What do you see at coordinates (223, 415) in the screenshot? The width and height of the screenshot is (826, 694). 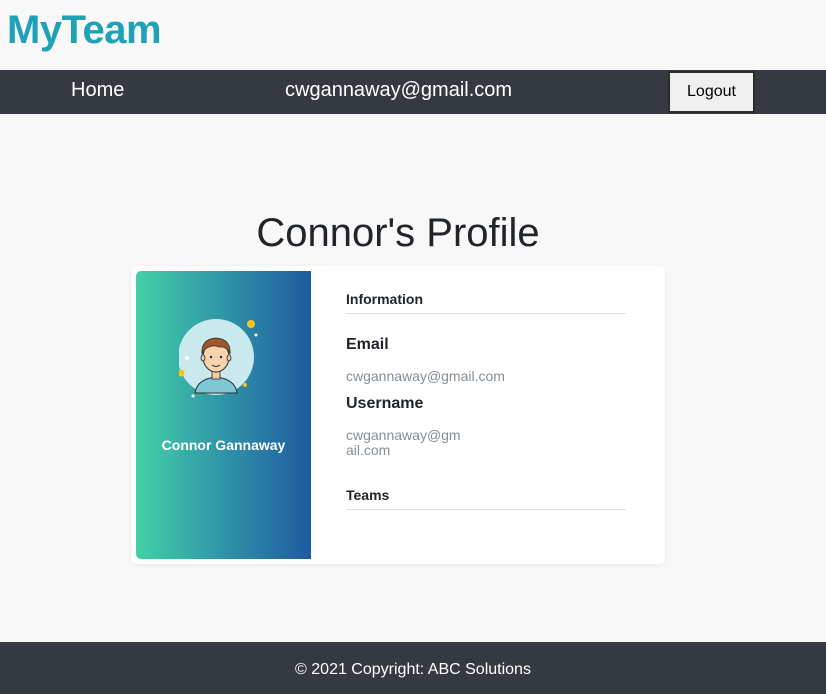 I see `profile-card-sidebar: Connor Gannaway` at bounding box center [223, 415].